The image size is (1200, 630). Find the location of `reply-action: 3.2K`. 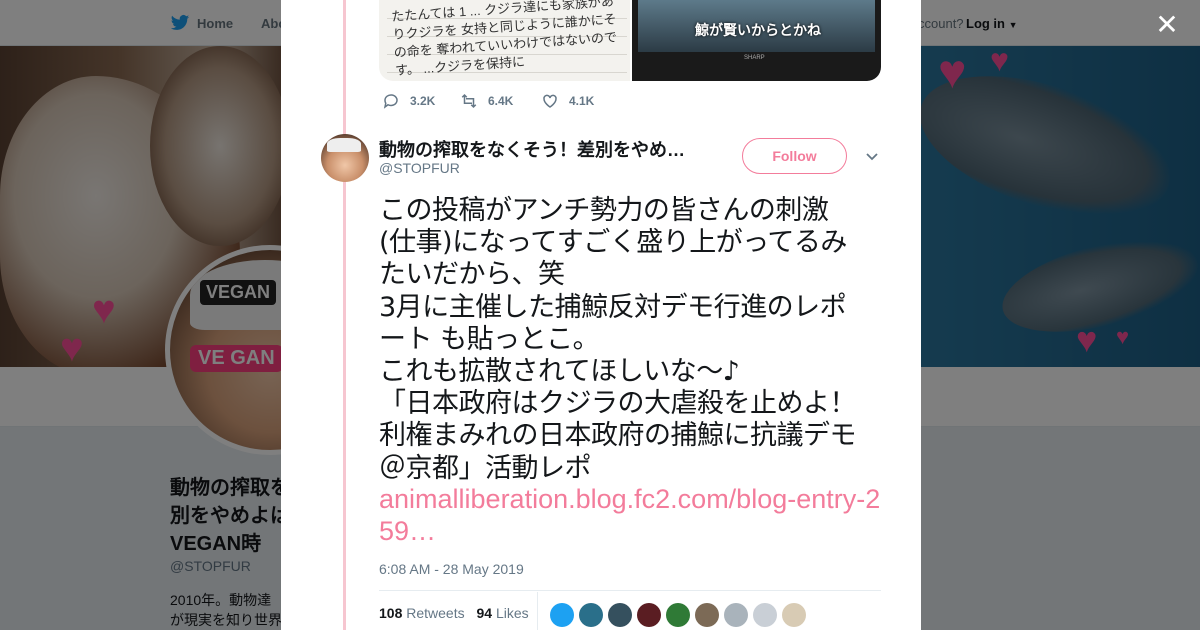

reply-action: 3.2K is located at coordinates (408, 101).